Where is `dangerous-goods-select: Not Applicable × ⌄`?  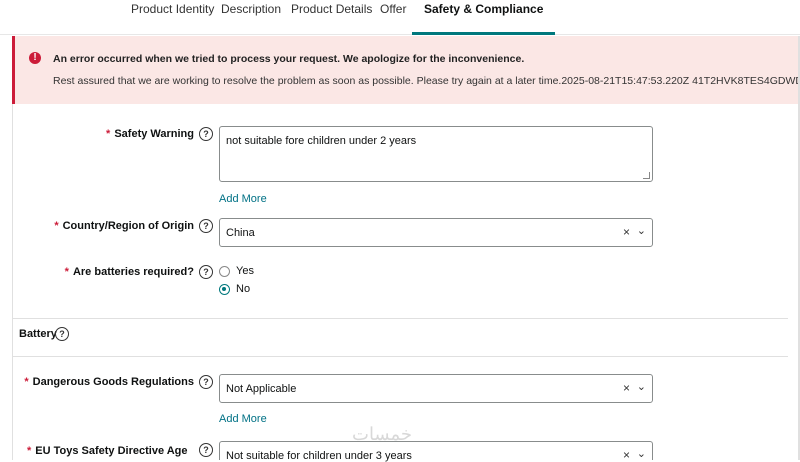
dangerous-goods-select: Not Applicable × ⌄ is located at coordinates (436, 388).